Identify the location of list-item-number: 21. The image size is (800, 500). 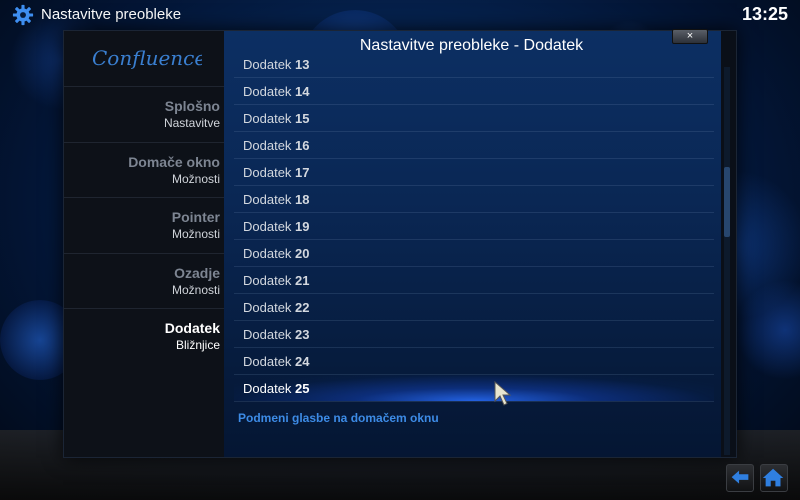
(302, 280).